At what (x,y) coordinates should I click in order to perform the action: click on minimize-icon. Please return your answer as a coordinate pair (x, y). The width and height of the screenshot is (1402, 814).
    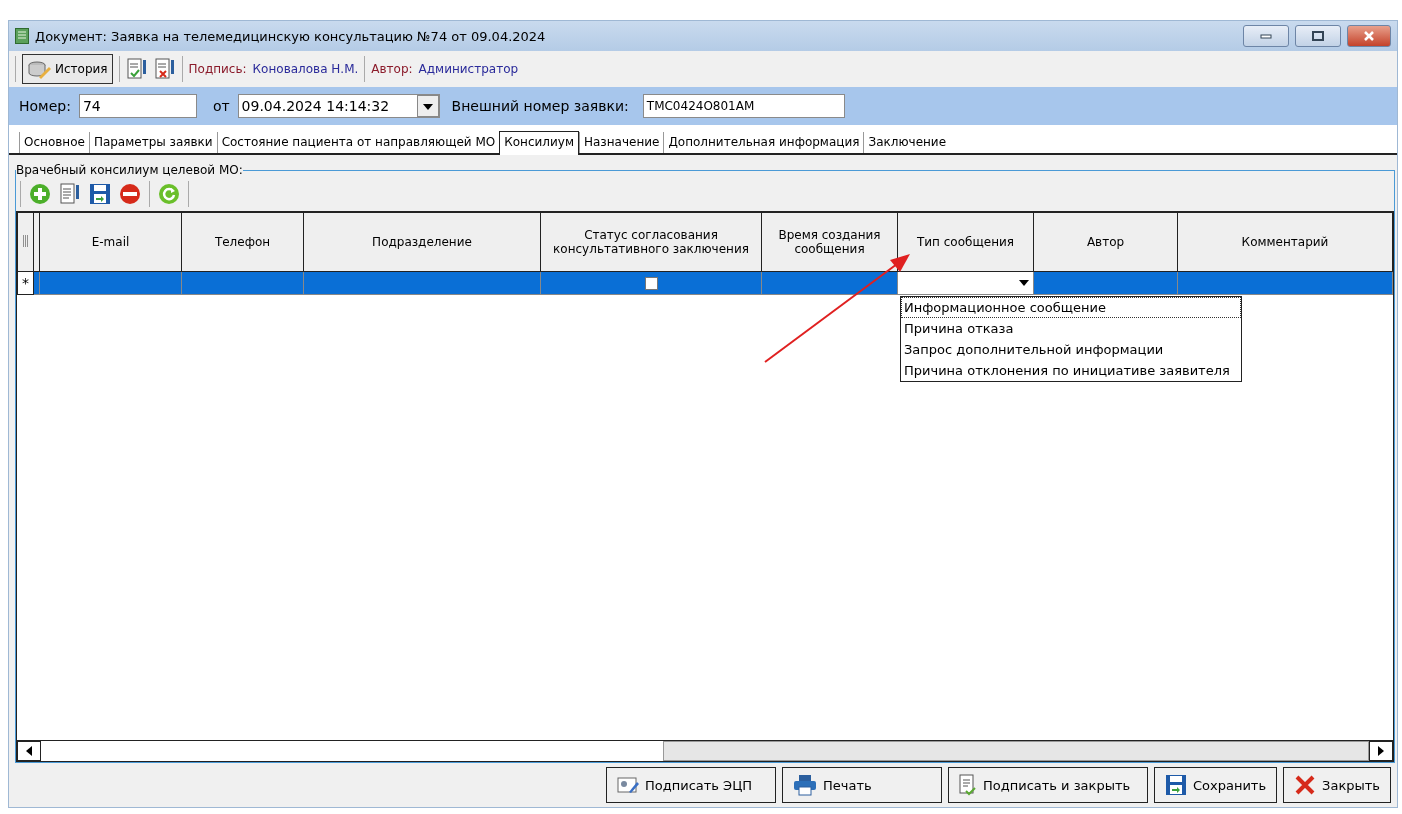
    Looking at the image, I should click on (1266, 36).